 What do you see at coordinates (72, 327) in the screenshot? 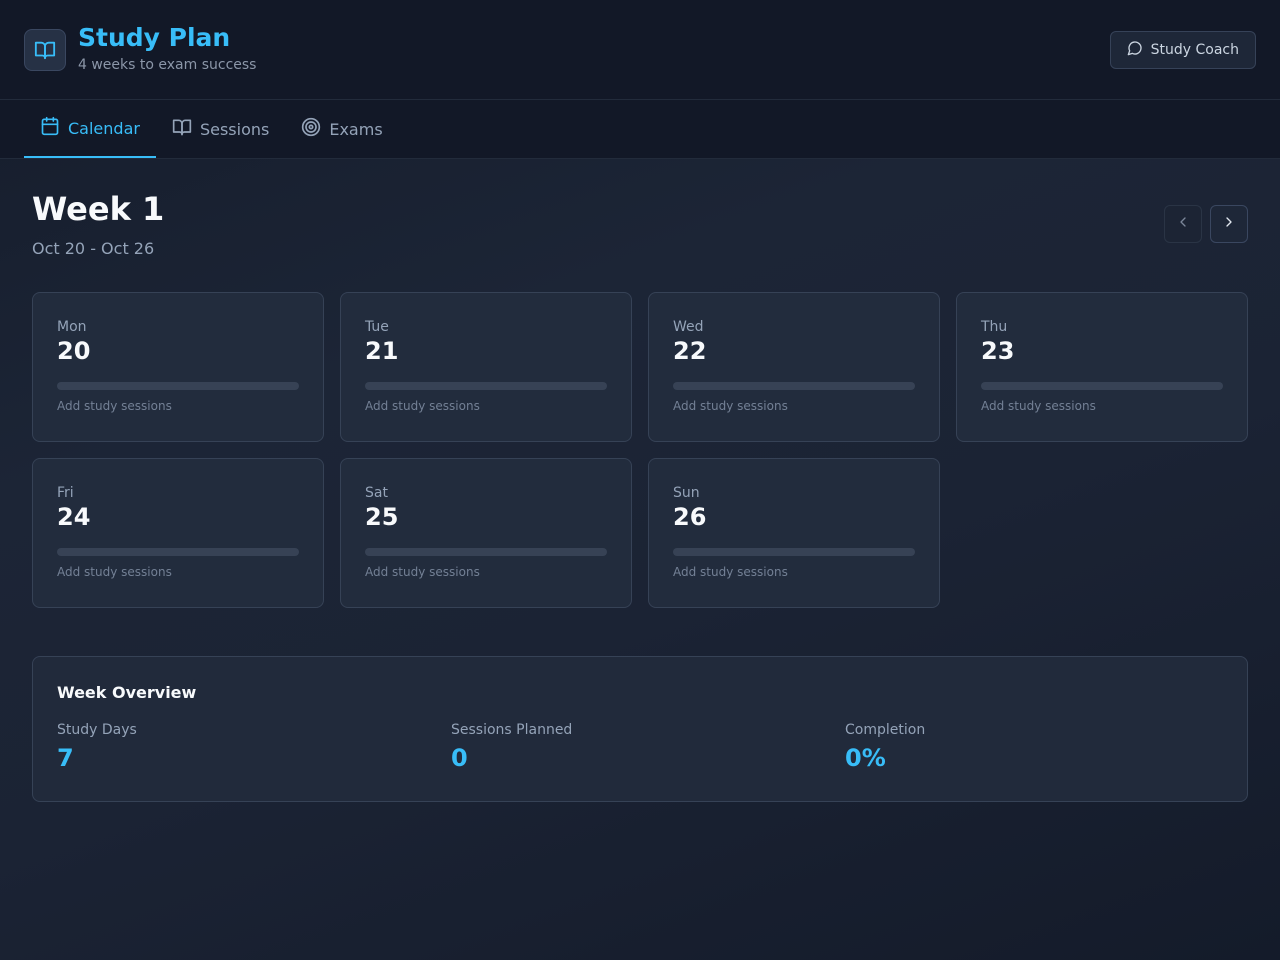
I see `day-name: Mon` at bounding box center [72, 327].